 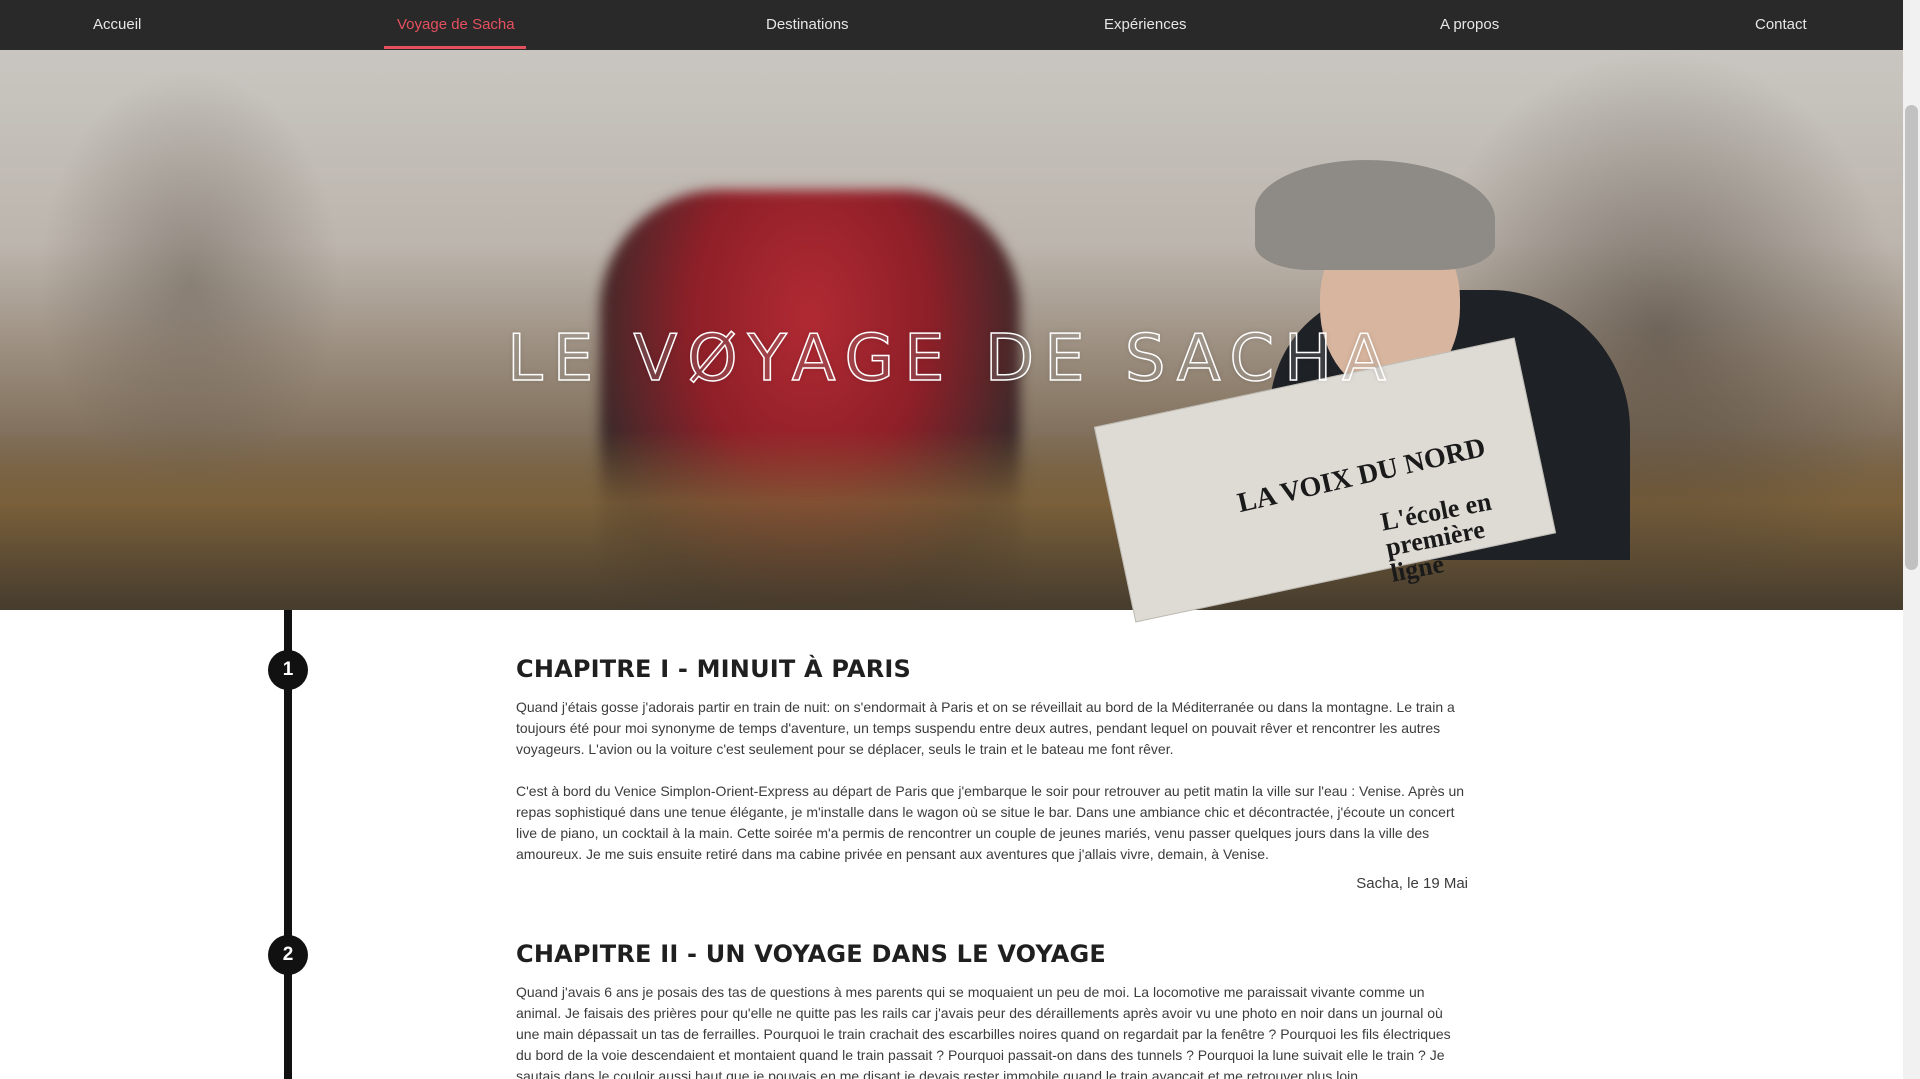 I want to click on scrollbar-thumb, so click(x=1911, y=337).